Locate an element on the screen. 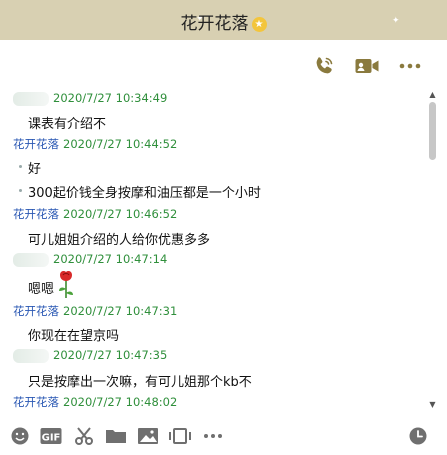 The width and height of the screenshot is (447, 455). gif-icon: GIF is located at coordinates (51, 436).